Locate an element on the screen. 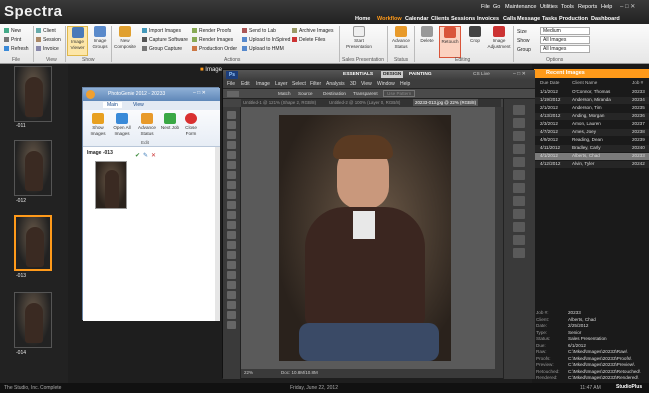  open-all-images-button: Open All Images is located at coordinates (122, 124).